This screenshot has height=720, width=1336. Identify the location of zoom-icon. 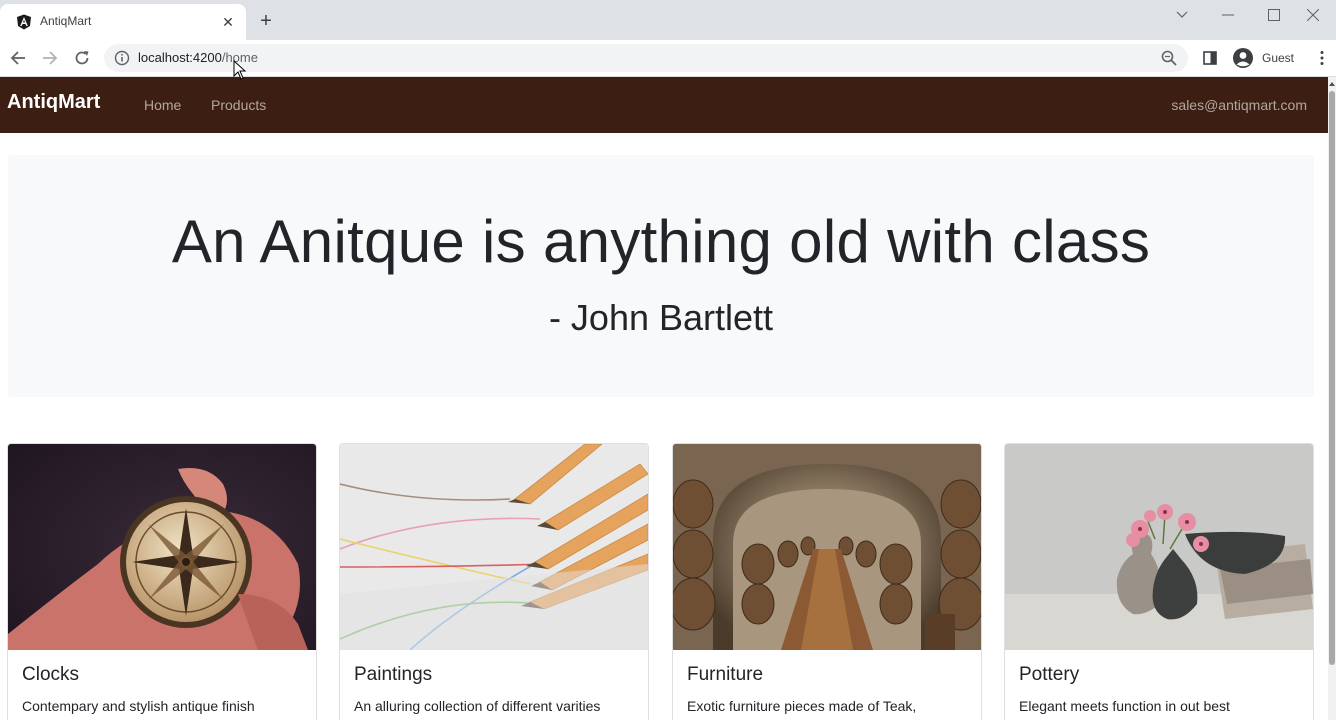
(1169, 58).